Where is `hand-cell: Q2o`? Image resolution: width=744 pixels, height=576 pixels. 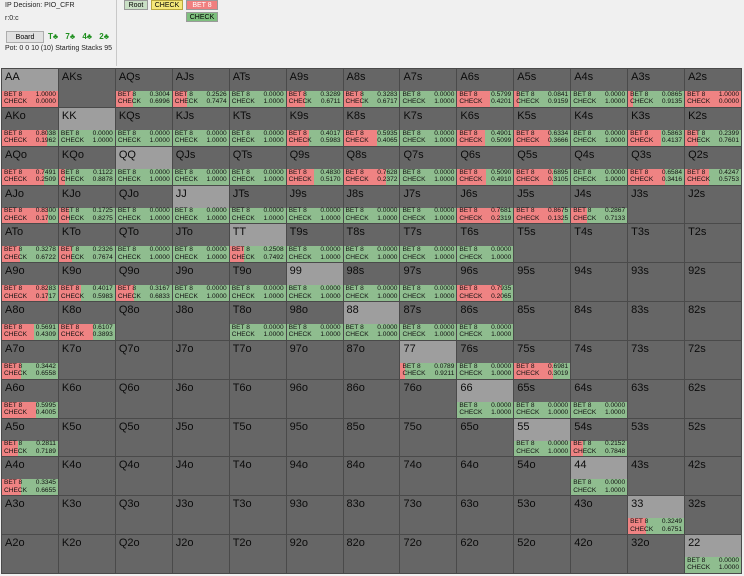
hand-cell: Q2o is located at coordinates (143, 554).